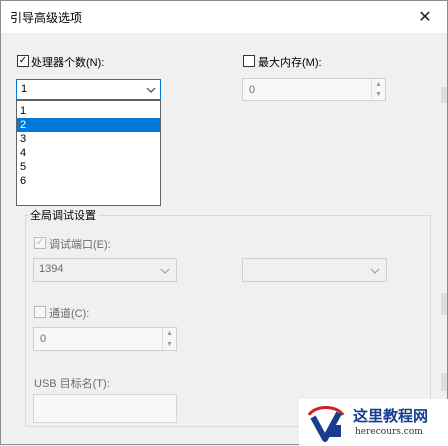 This screenshot has width=448, height=446. What do you see at coordinates (88, 181) in the screenshot?
I see `list-item: 6` at bounding box center [88, 181].